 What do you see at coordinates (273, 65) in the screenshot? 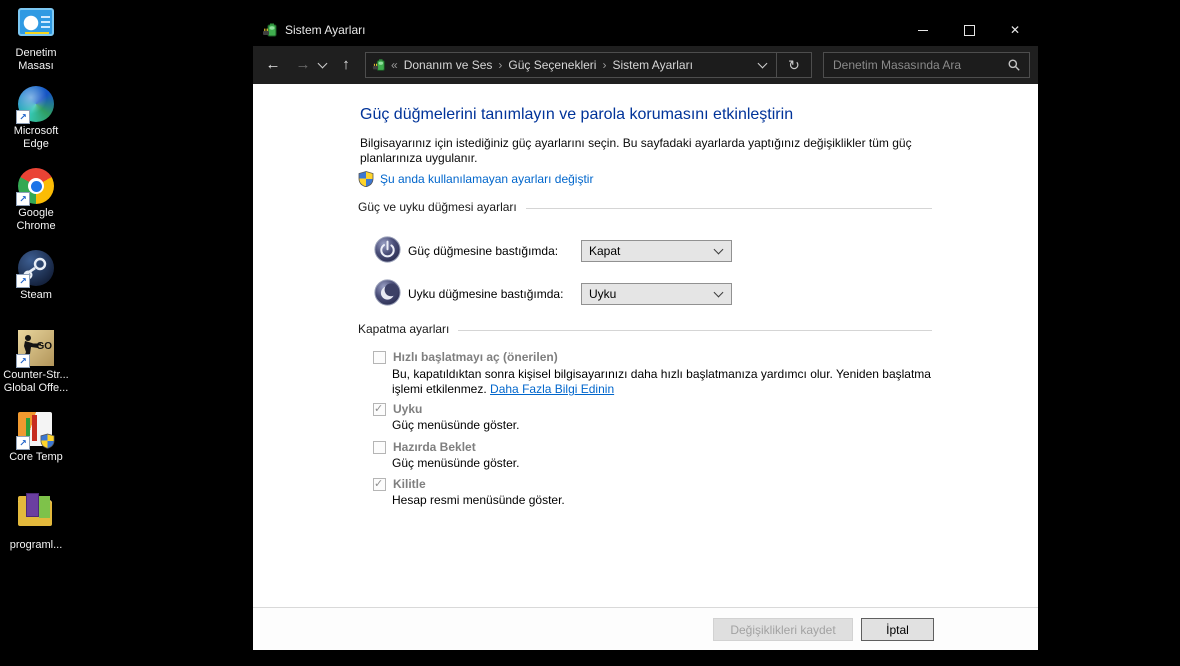
I see `back-button: ←` at bounding box center [273, 65].